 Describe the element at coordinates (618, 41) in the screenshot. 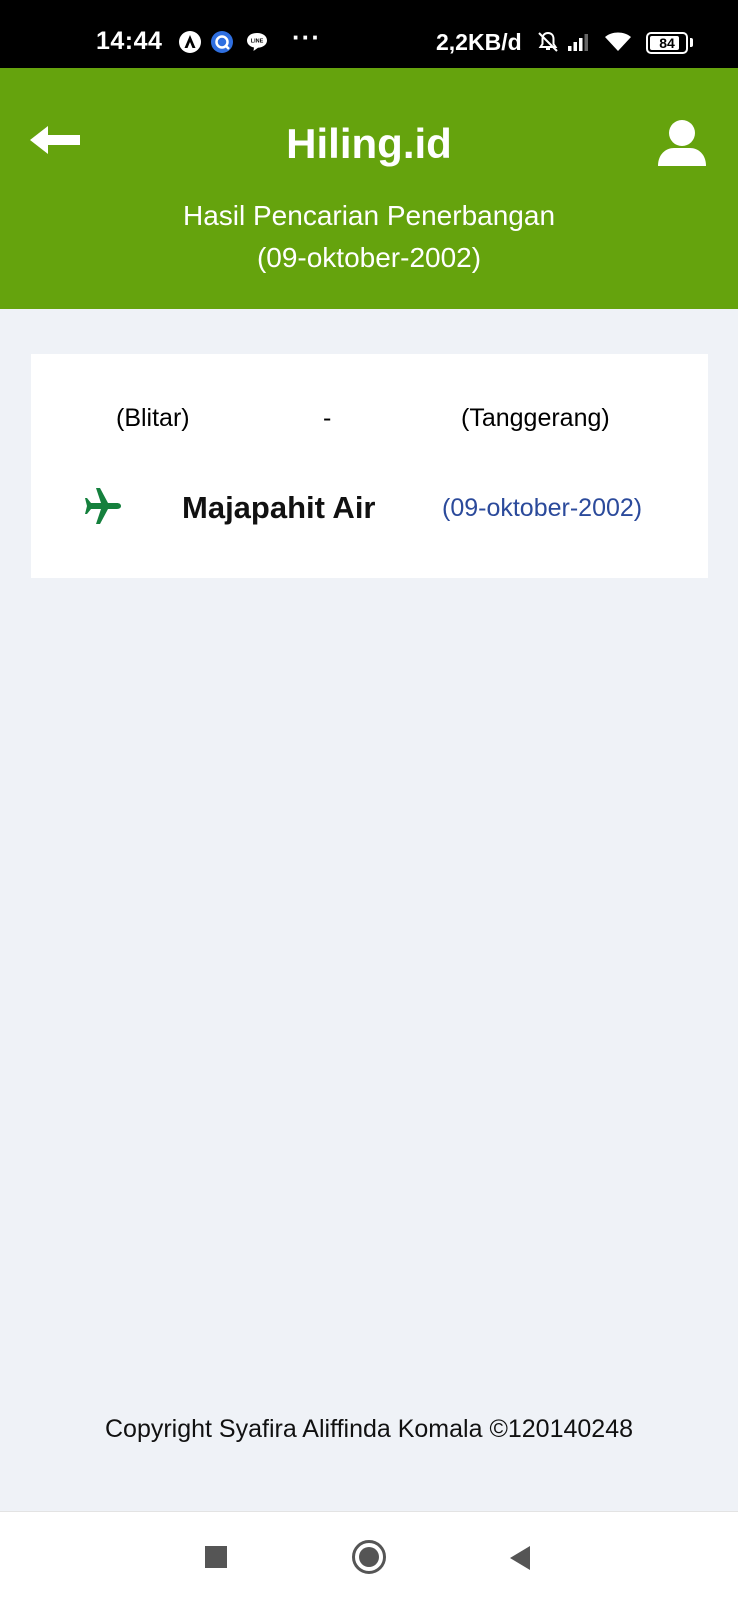

I see `wifi-icon` at that location.